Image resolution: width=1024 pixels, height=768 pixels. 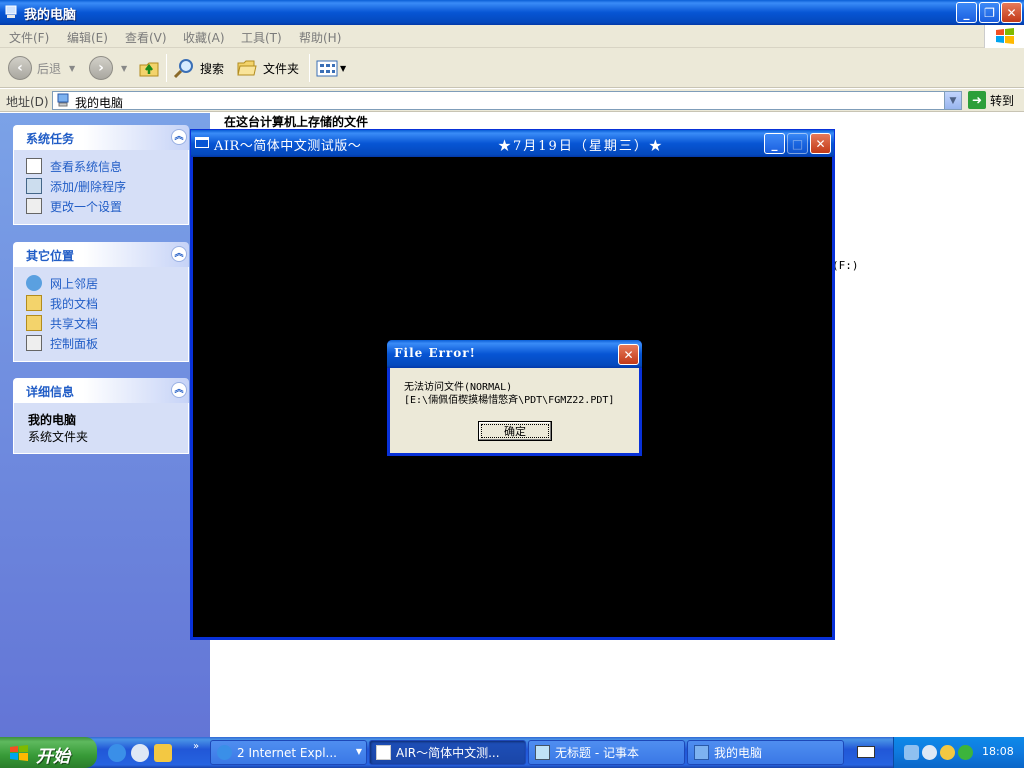 I want to click on panel-header: 其它位置 ︽, so click(x=101, y=254).